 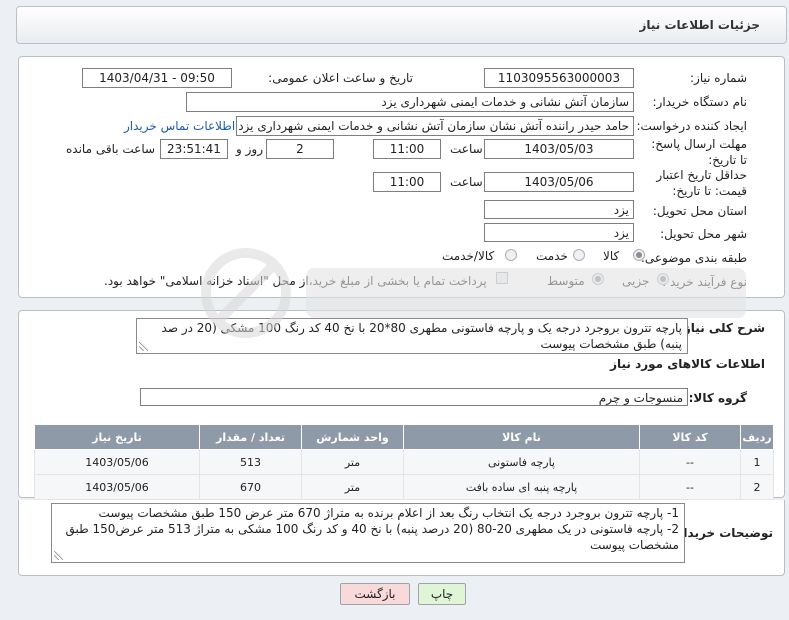 What do you see at coordinates (639, 255) in the screenshot?
I see `category-radio-goods` at bounding box center [639, 255].